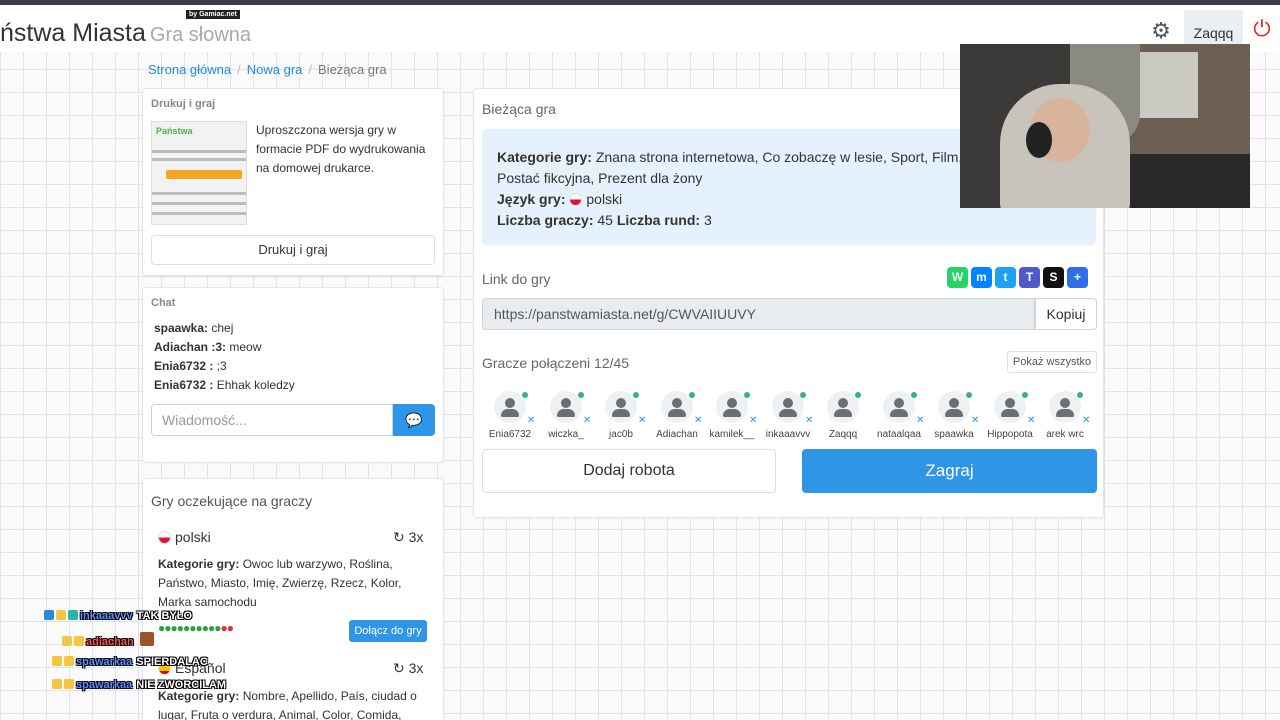 The width and height of the screenshot is (1280, 720). What do you see at coordinates (1005, 277) in the screenshot?
I see `twitter-icon: t` at bounding box center [1005, 277].